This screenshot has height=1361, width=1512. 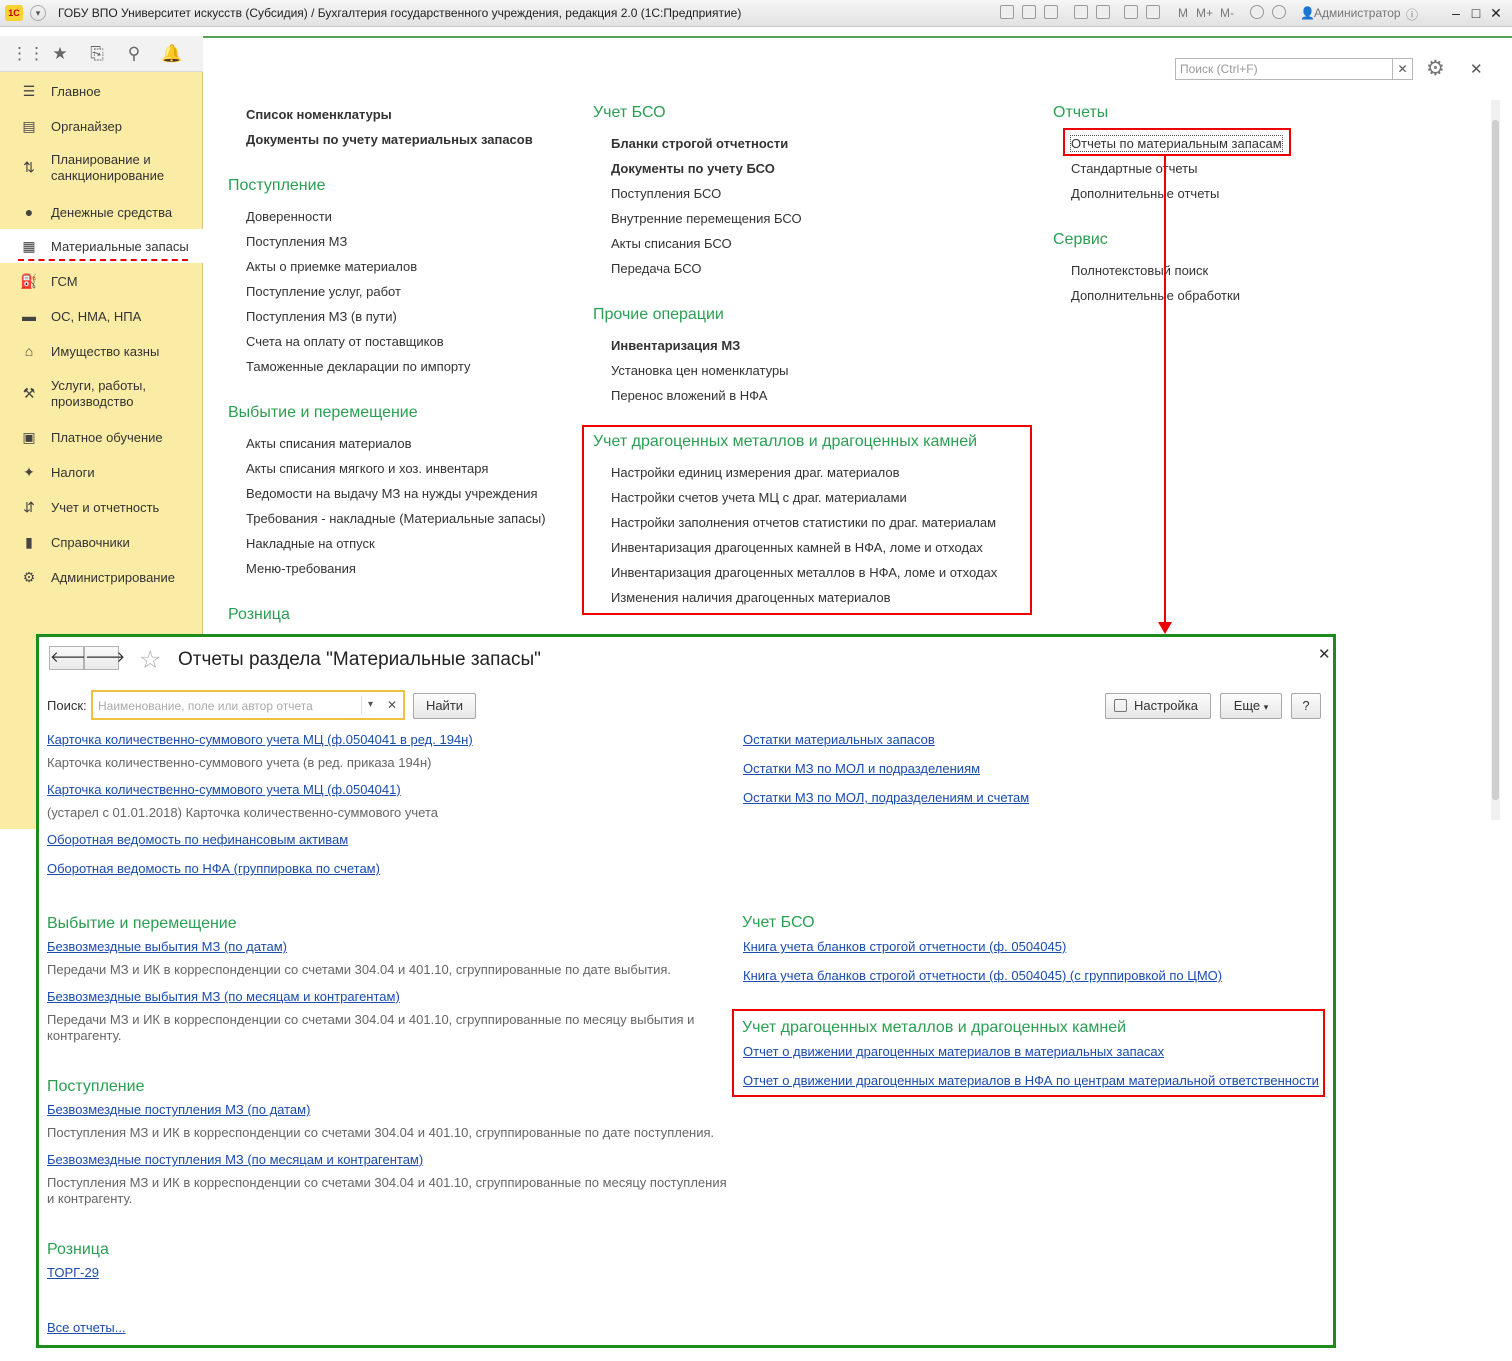 I want to click on menu-link: Установка цен номенклатуры, so click(x=700, y=370).